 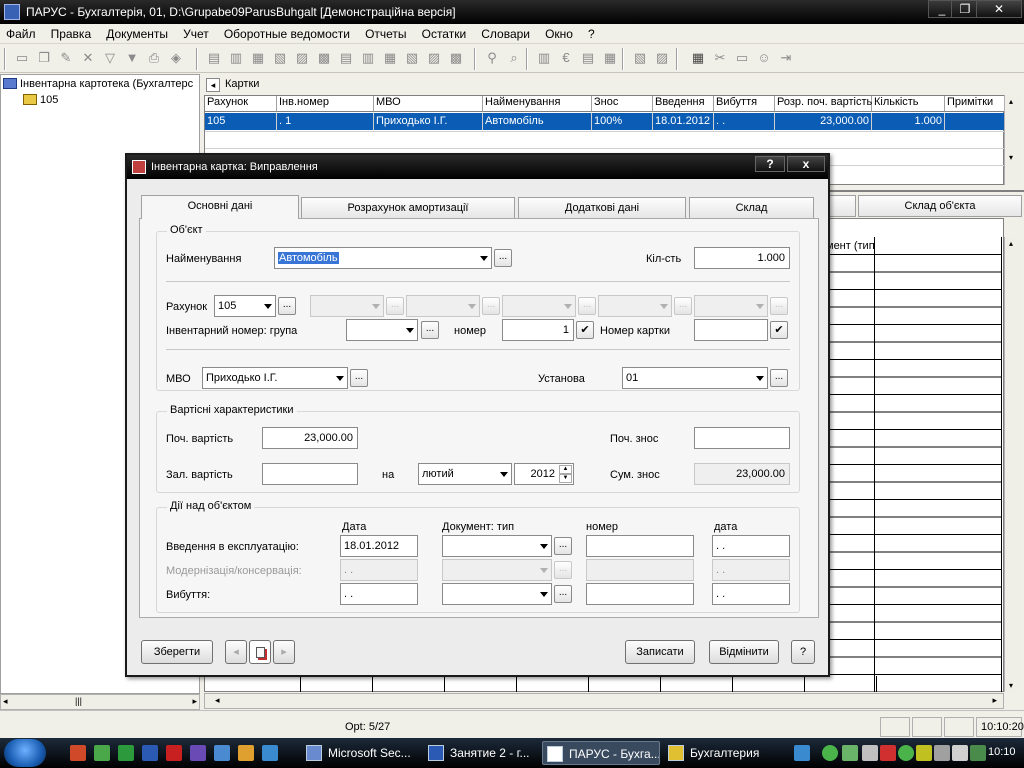 I want to click on battery-icon, so click(x=978, y=753).